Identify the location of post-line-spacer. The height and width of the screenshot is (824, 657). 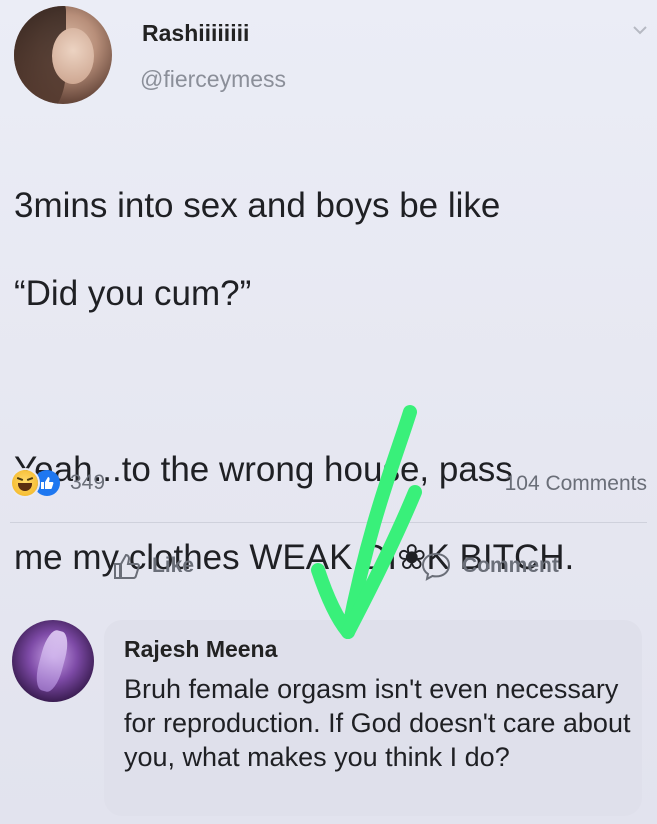
(334, 382).